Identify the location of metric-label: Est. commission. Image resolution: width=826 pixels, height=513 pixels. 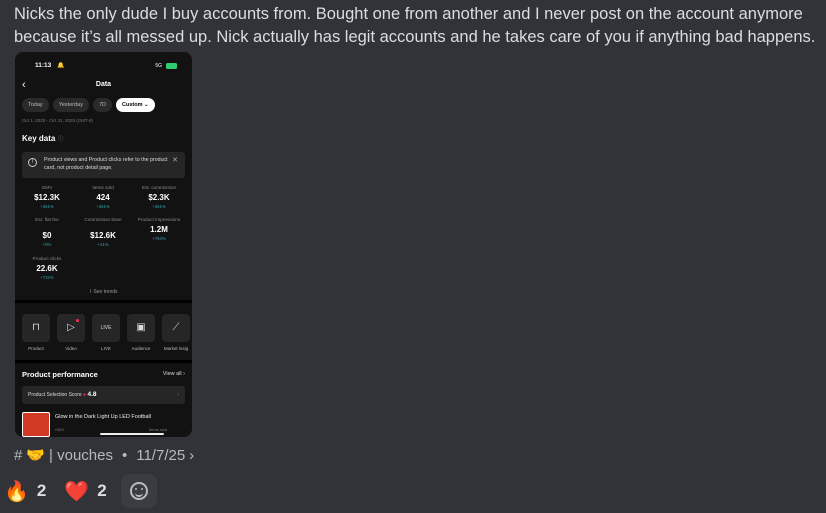
(159, 187).